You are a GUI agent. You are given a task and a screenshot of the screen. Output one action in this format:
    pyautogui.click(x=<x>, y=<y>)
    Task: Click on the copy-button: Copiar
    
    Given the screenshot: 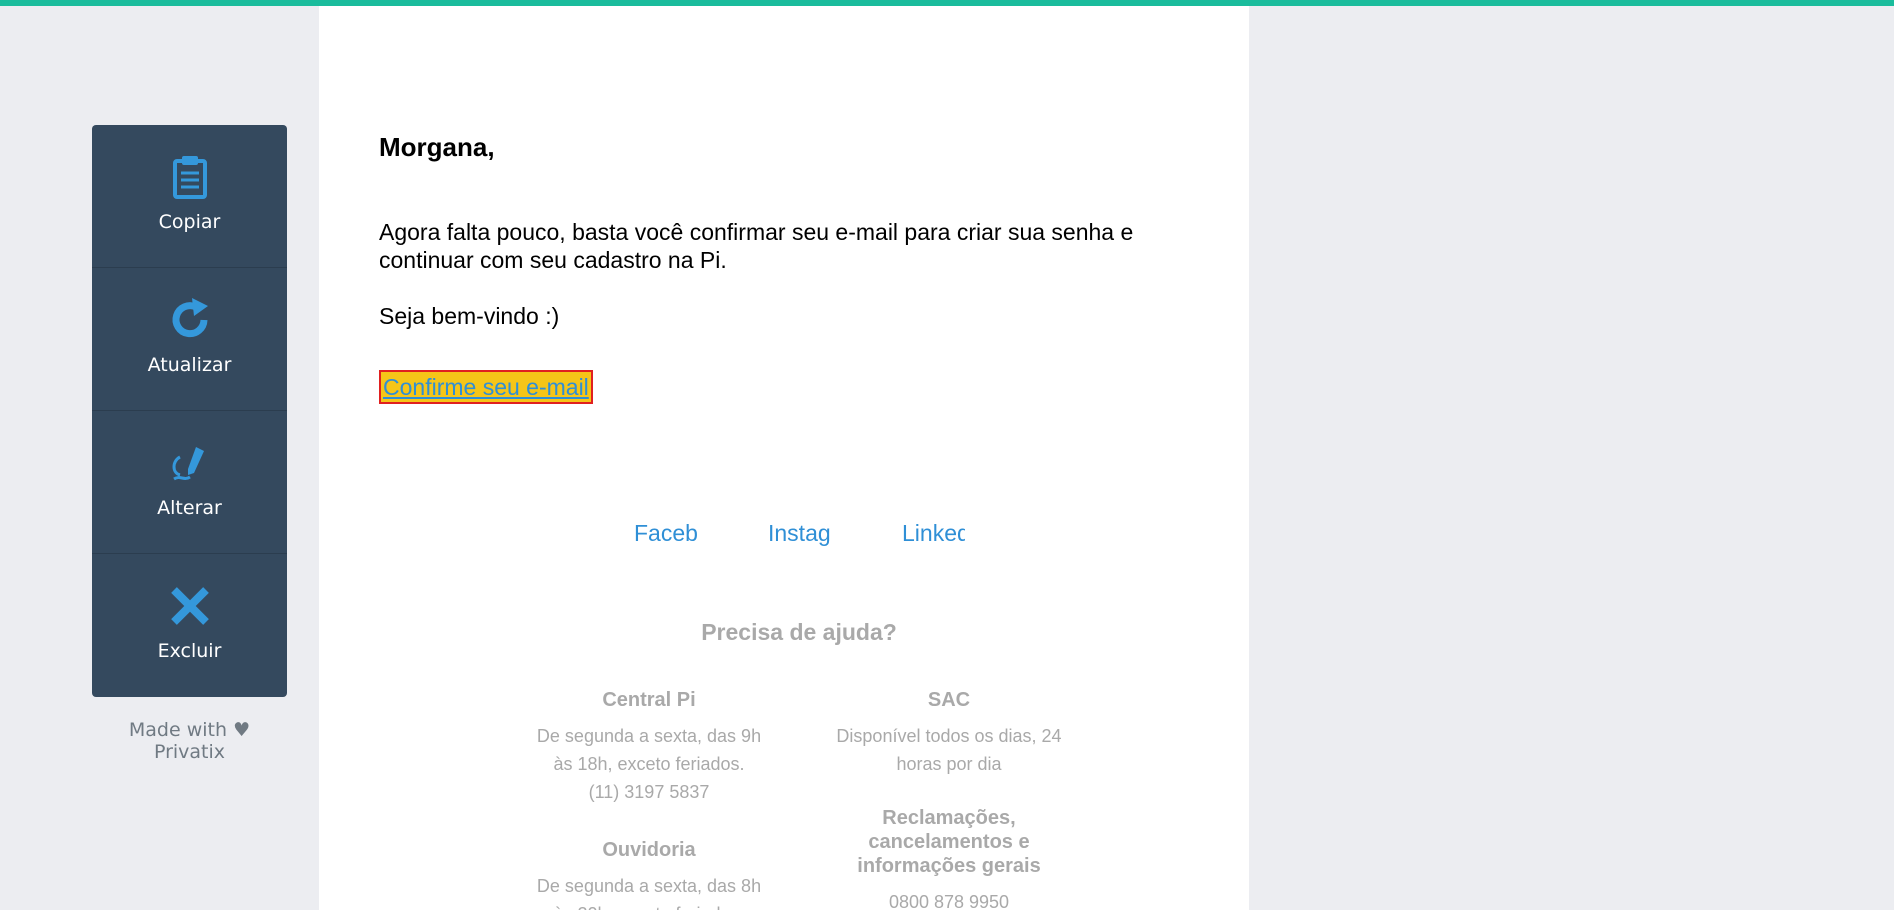 What is the action you would take?
    pyautogui.click(x=189, y=196)
    